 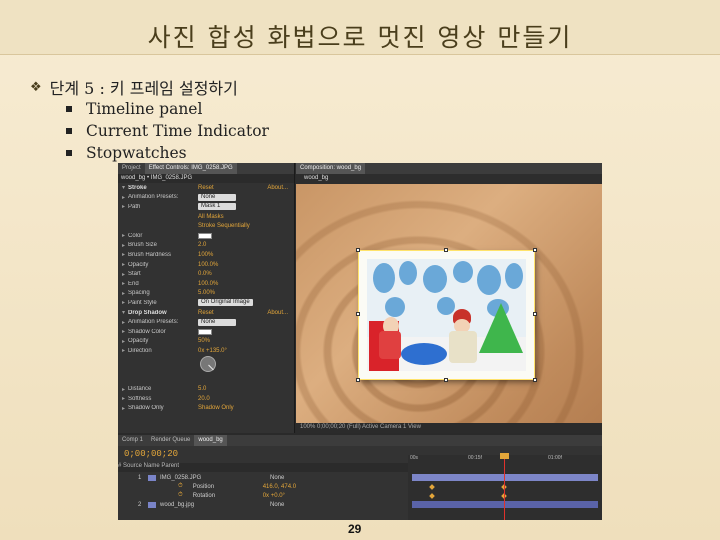 I want to click on effect-property-row: ▸ Opacity 50%, so click(x=206, y=342).